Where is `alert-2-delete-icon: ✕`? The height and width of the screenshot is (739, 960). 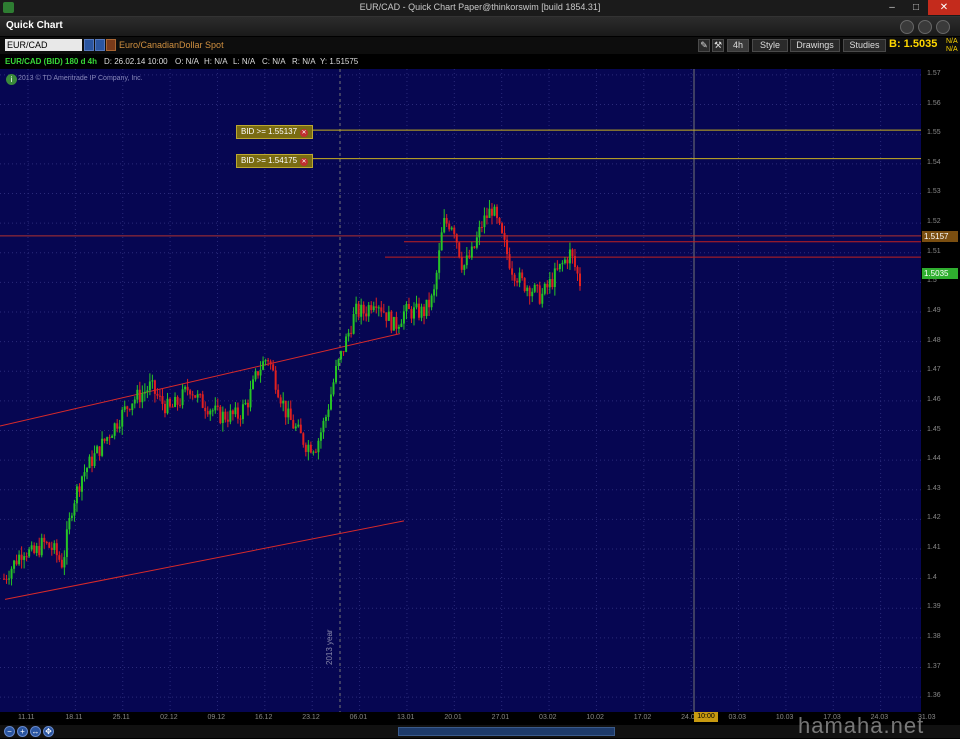 alert-2-delete-icon: ✕ is located at coordinates (304, 162).